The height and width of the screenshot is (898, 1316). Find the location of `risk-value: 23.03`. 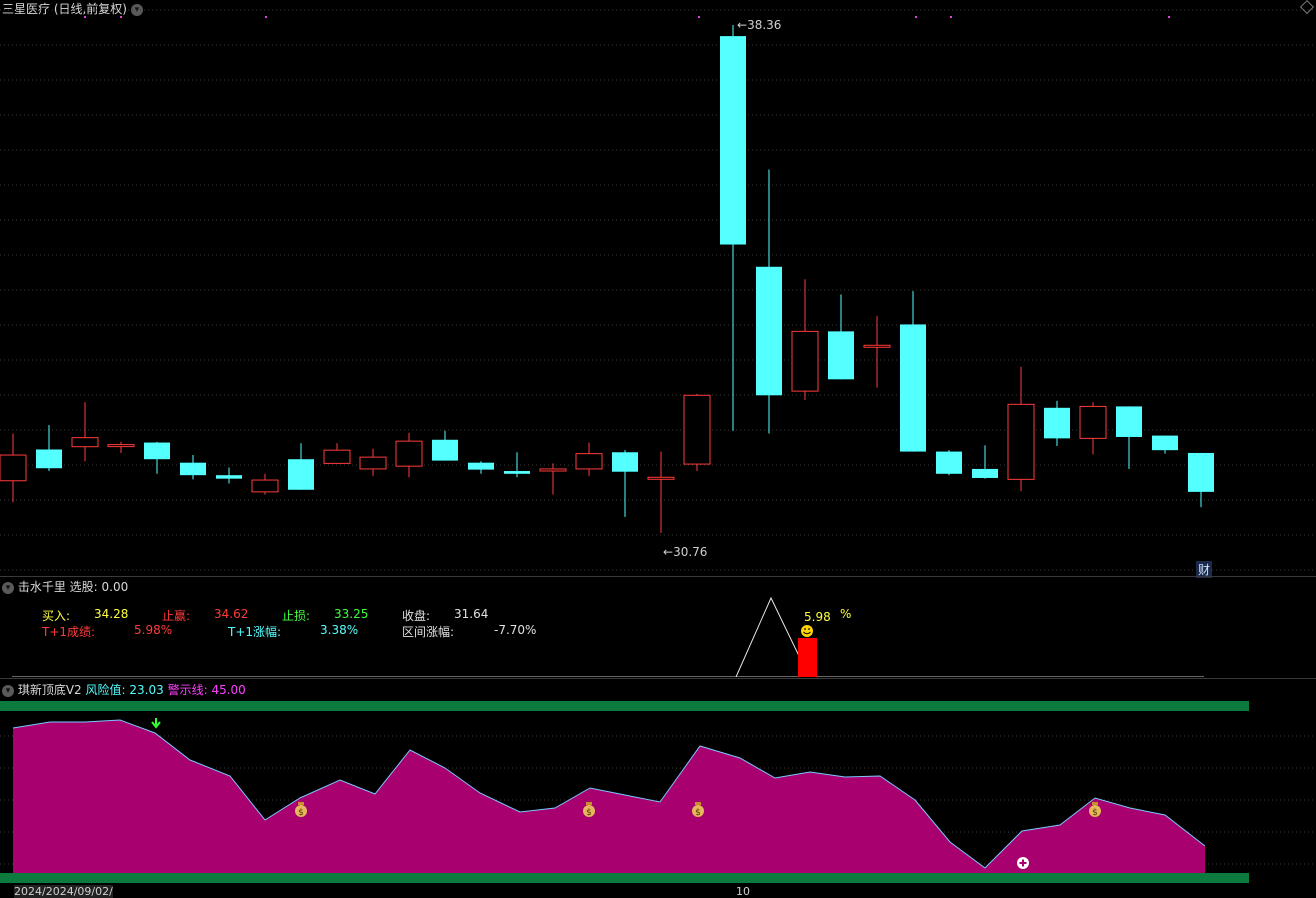

risk-value: 23.03 is located at coordinates (146, 690).